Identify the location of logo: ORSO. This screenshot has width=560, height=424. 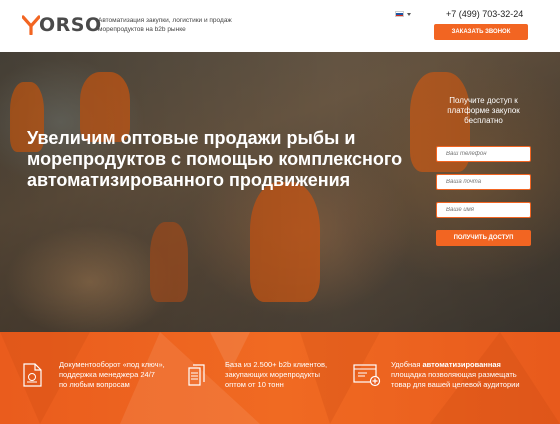
(62, 25).